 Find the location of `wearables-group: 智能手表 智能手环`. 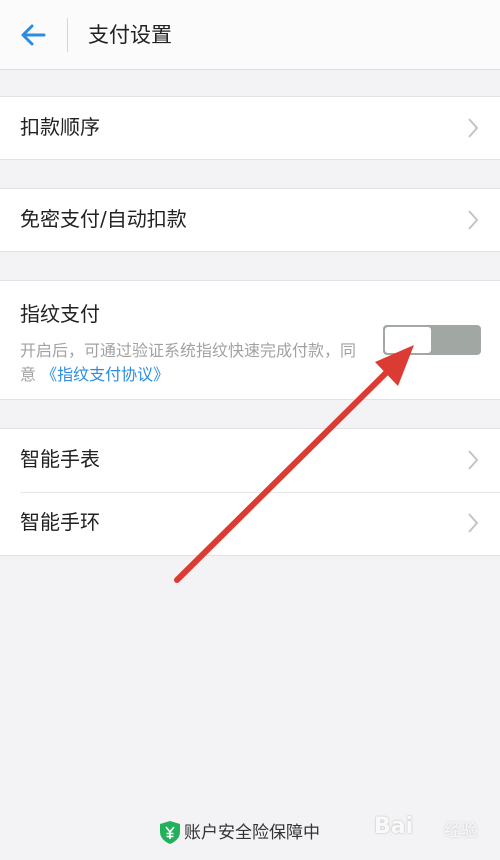

wearables-group: 智能手表 智能手环 is located at coordinates (250, 492).